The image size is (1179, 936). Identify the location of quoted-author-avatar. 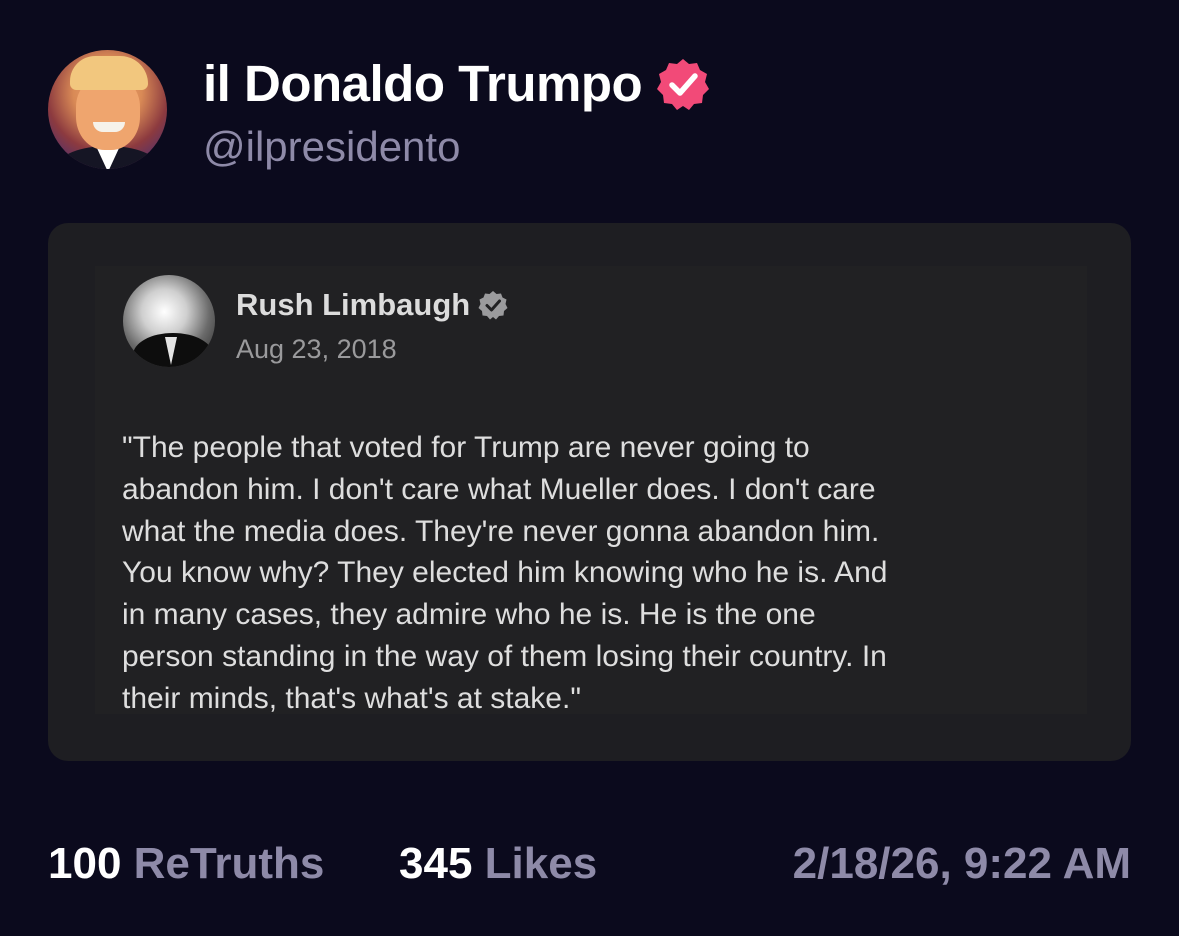
(169, 321).